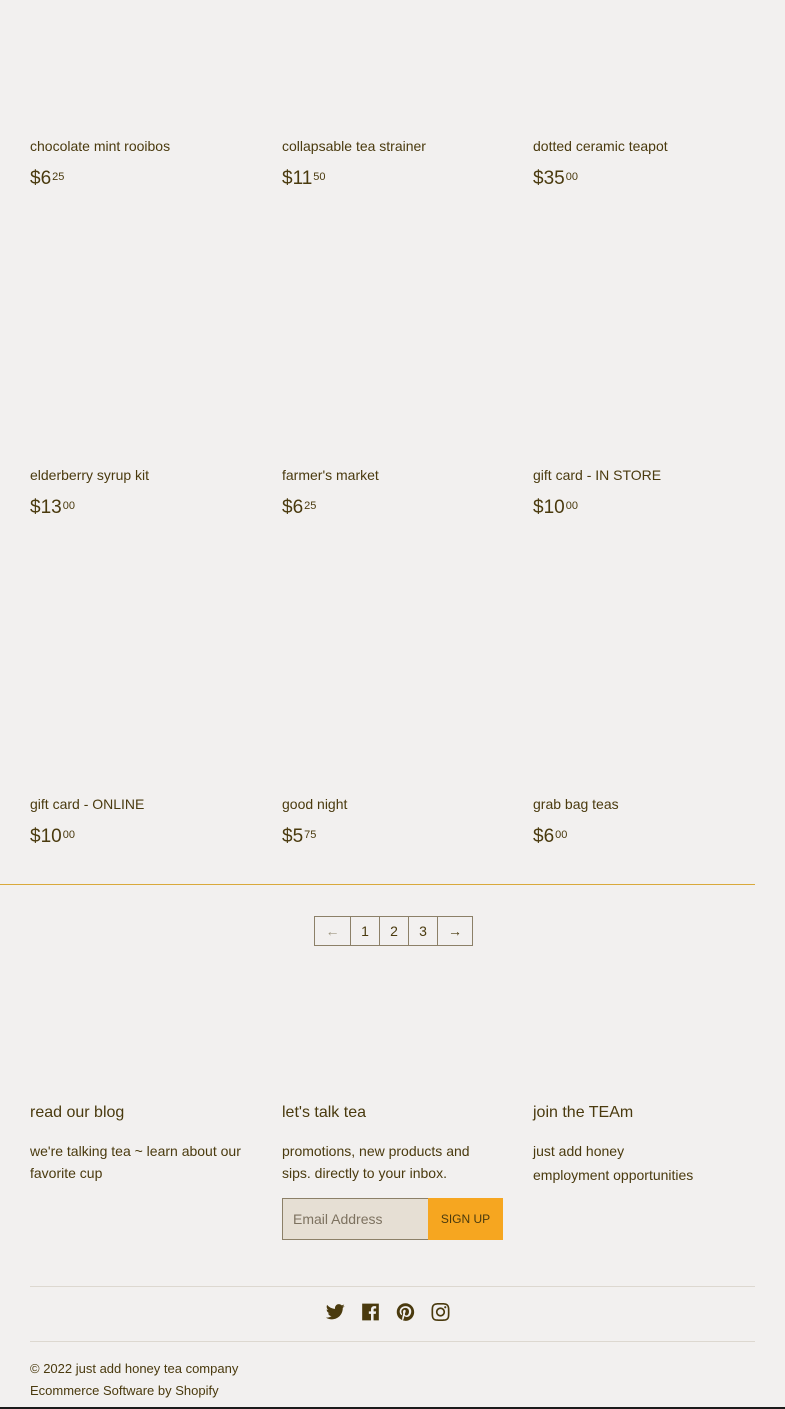 This screenshot has height=1409, width=785. Describe the element at coordinates (87, 804) in the screenshot. I see `product-title: gift card - ONLINE` at that location.